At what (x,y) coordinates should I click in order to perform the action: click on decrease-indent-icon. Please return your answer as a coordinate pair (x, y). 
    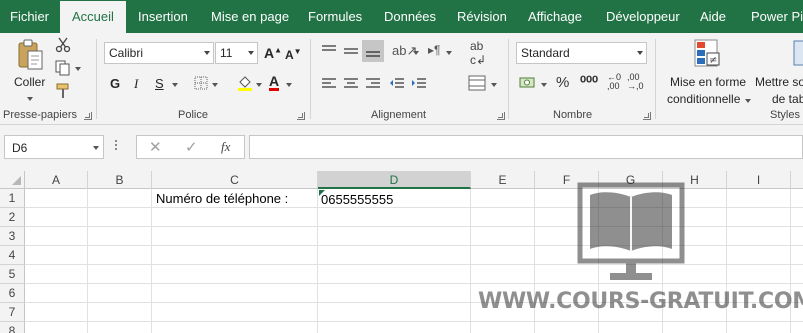
    Looking at the image, I should click on (397, 84).